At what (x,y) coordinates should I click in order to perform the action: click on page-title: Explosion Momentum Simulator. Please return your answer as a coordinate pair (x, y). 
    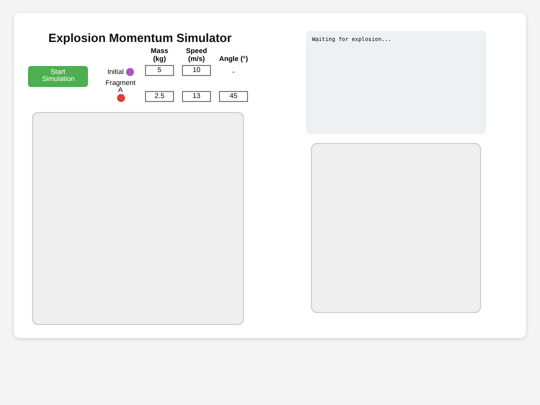
    Looking at the image, I should click on (140, 38).